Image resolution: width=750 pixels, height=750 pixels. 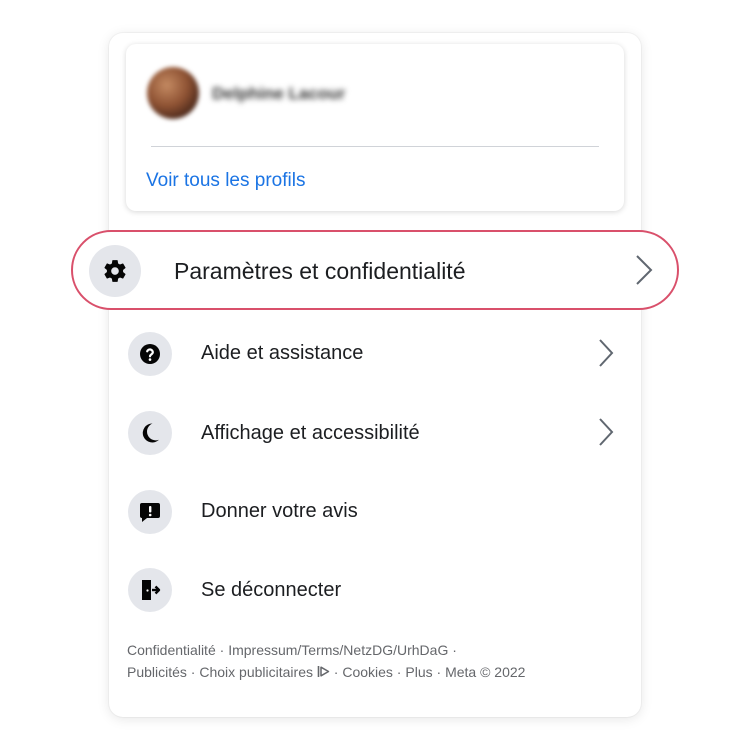 What do you see at coordinates (375, 146) in the screenshot?
I see `divider` at bounding box center [375, 146].